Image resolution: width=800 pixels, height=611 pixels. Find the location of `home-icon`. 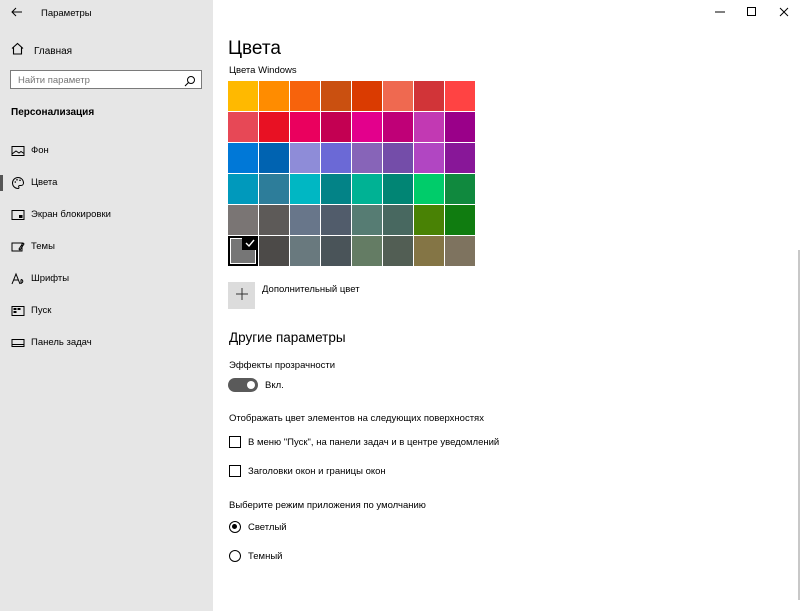

home-icon is located at coordinates (17, 51).